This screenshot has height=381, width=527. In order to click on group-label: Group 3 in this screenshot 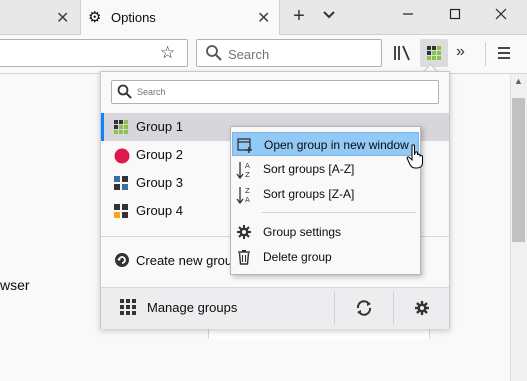, I will do `click(159, 182)`.